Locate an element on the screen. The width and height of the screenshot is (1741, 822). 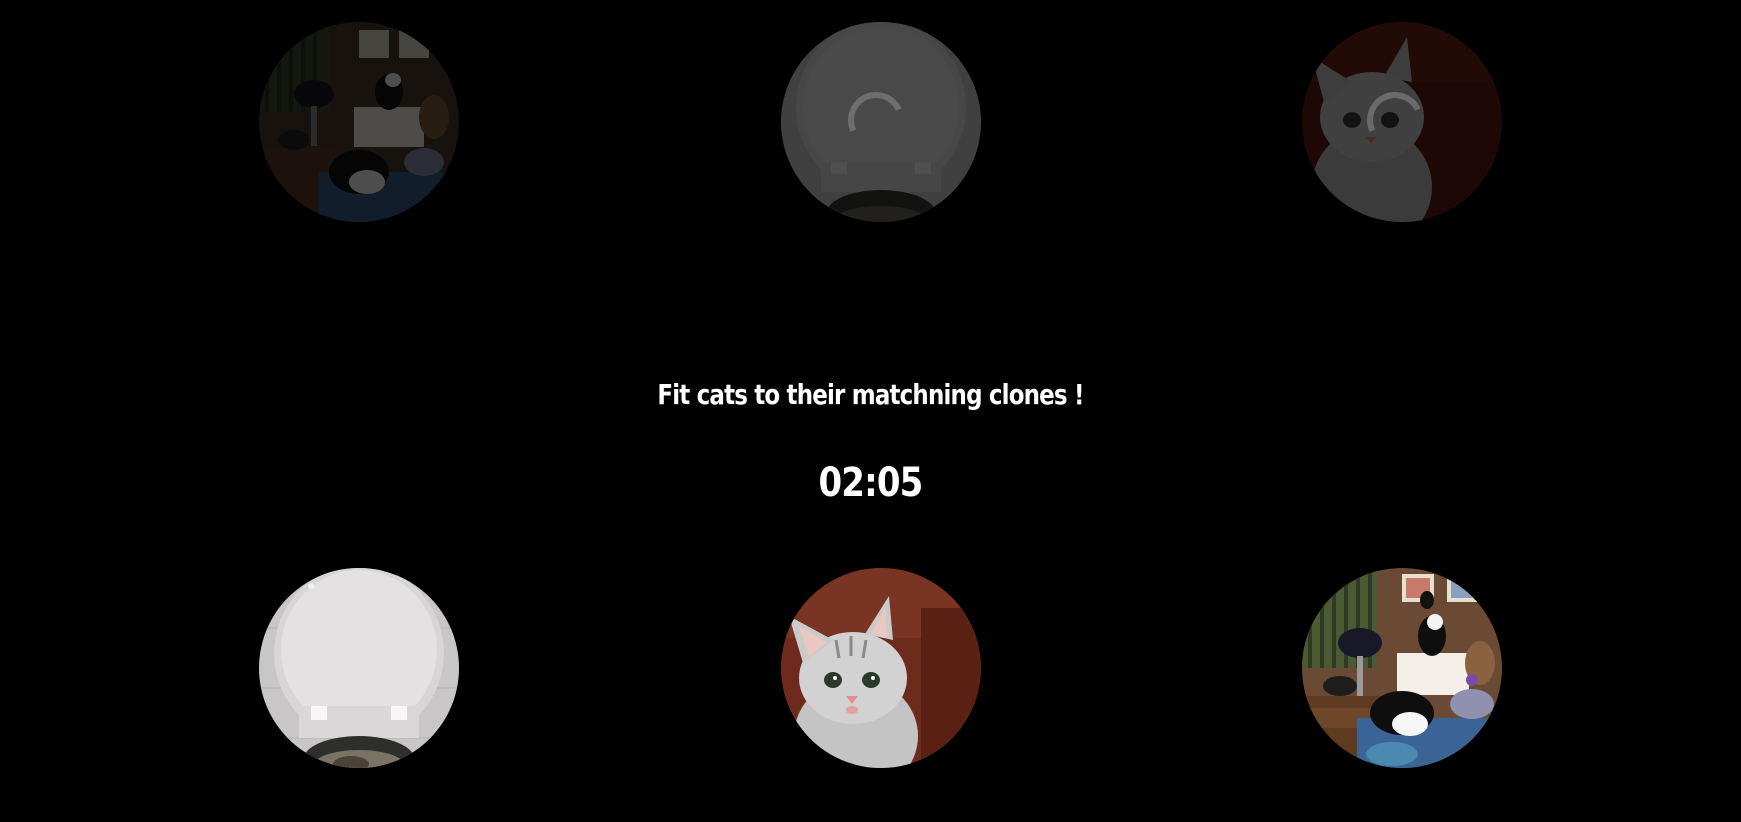
draggable-piece-kitten is located at coordinates (881, 668).